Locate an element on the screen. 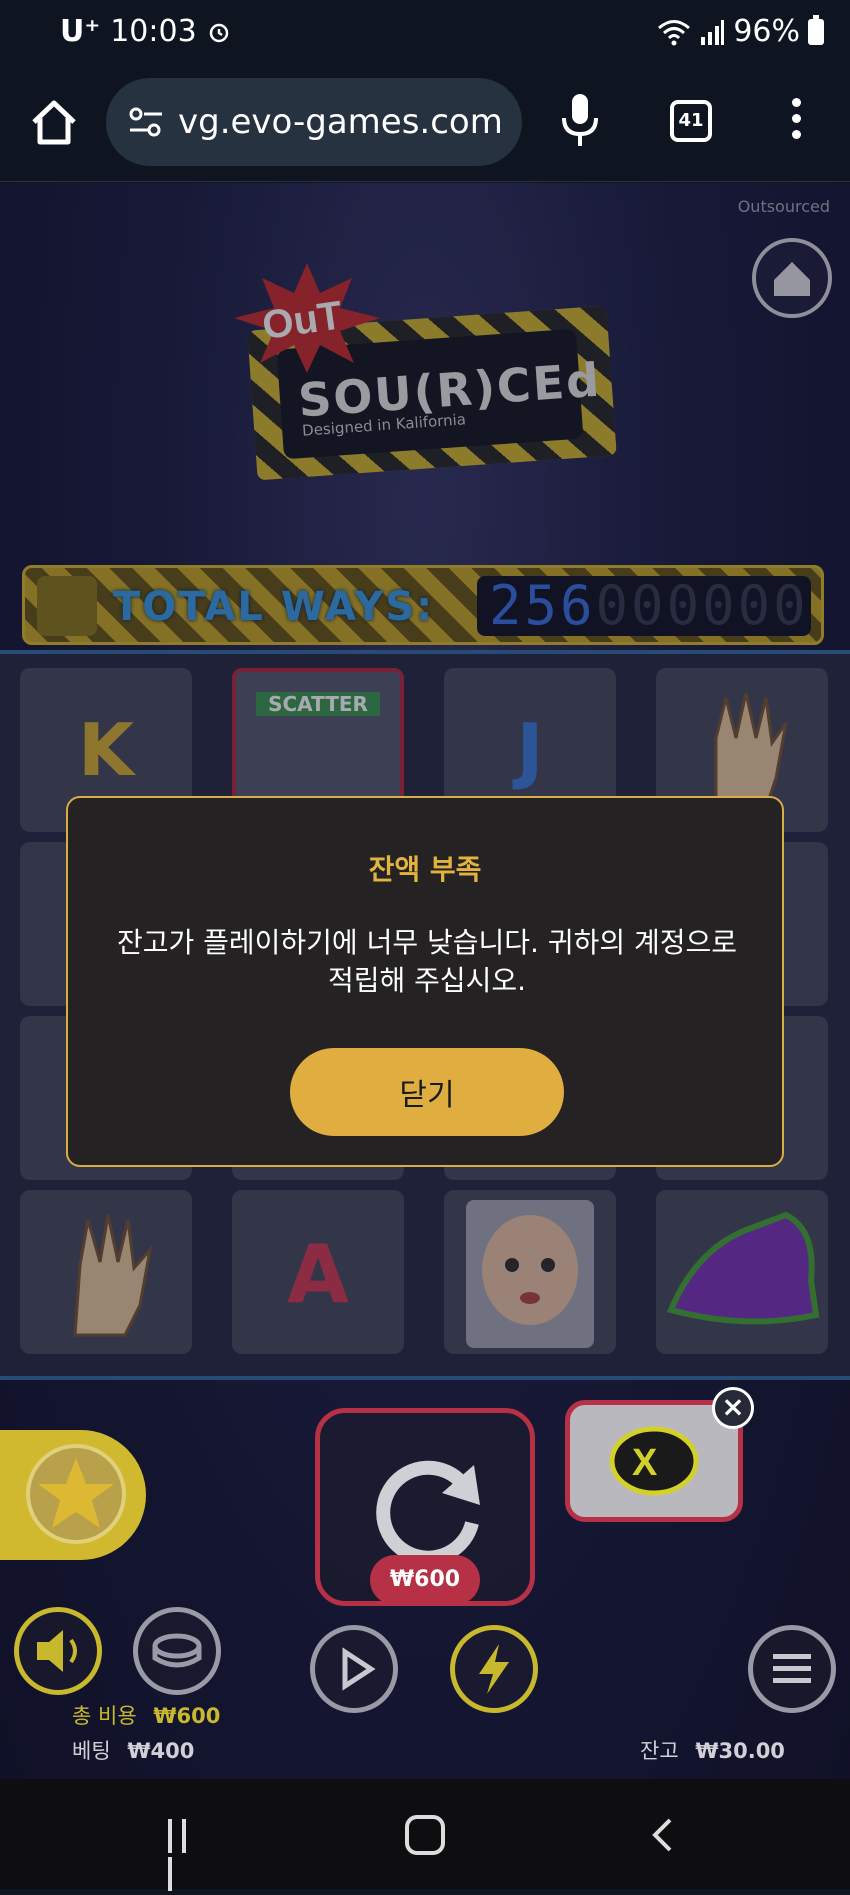 The height and width of the screenshot is (1895, 850). more-menu-icon is located at coordinates (796, 122).